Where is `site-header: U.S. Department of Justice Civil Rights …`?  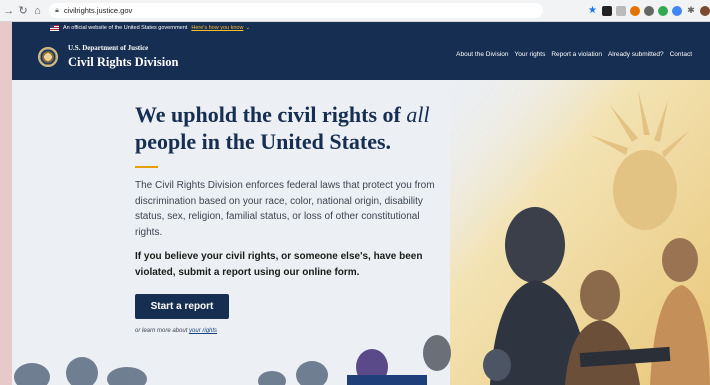 site-header: U.S. Department of Justice Civil Rights … is located at coordinates (361, 57).